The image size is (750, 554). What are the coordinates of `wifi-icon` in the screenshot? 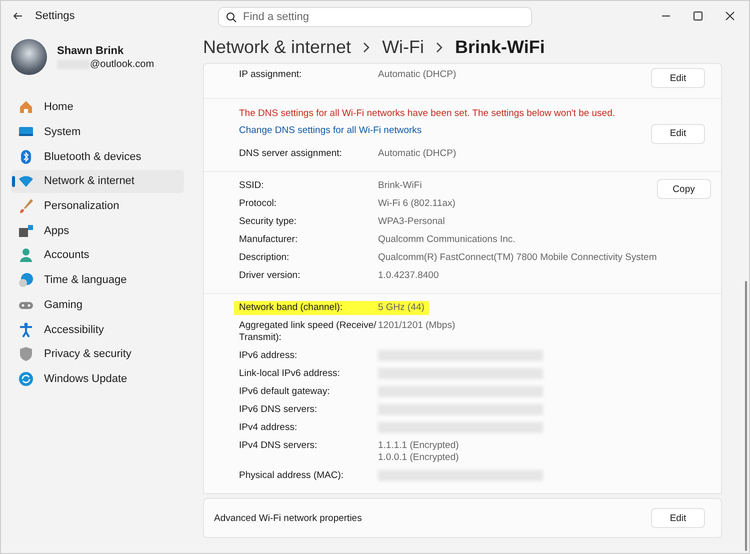 It's located at (26, 181).